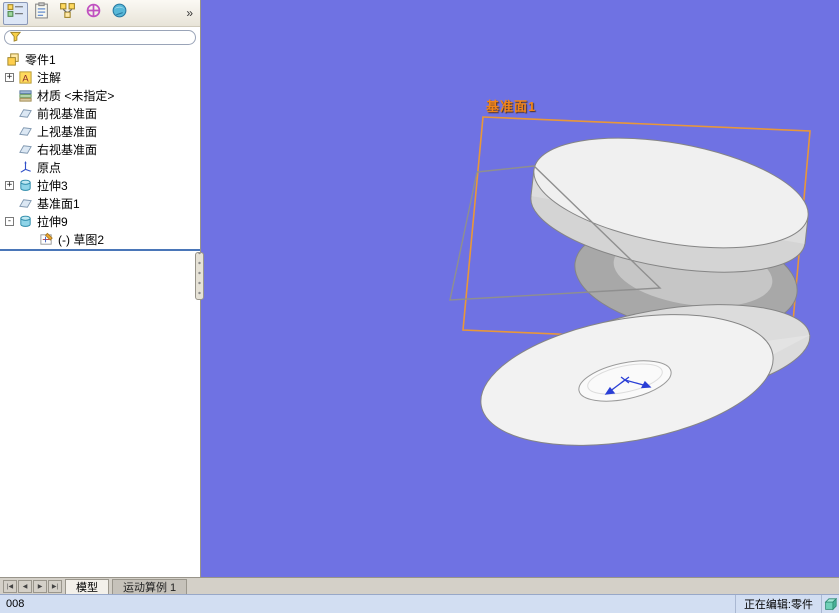 The width and height of the screenshot is (839, 613). I want to click on tree-item-label: (-) 草图2, so click(81, 239).